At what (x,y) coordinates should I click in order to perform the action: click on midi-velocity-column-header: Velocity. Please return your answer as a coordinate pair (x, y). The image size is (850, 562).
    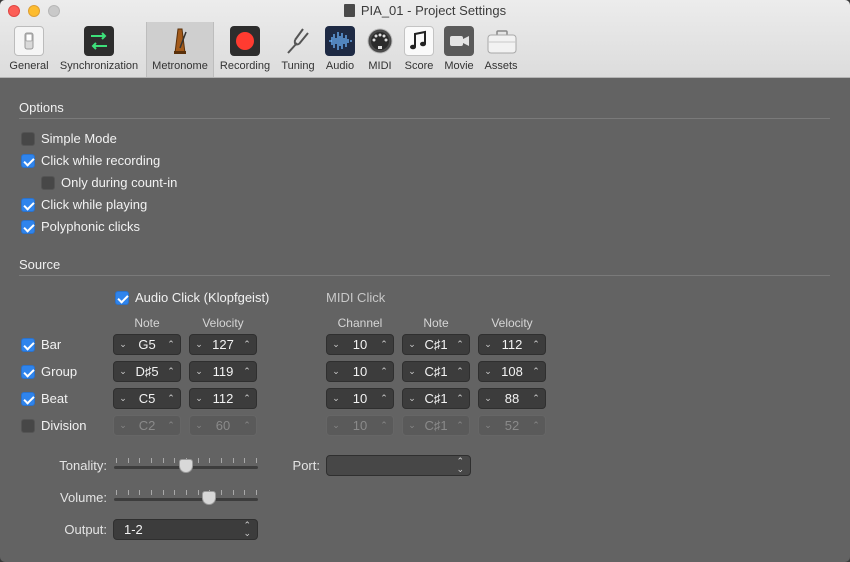
    Looking at the image, I should click on (512, 323).